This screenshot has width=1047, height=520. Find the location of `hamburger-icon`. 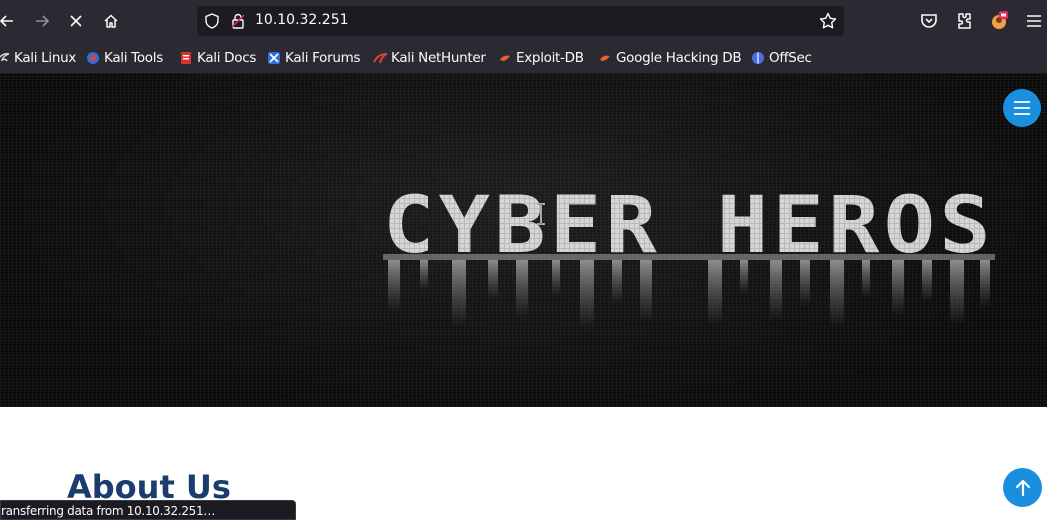

hamburger-icon is located at coordinates (1022, 108).